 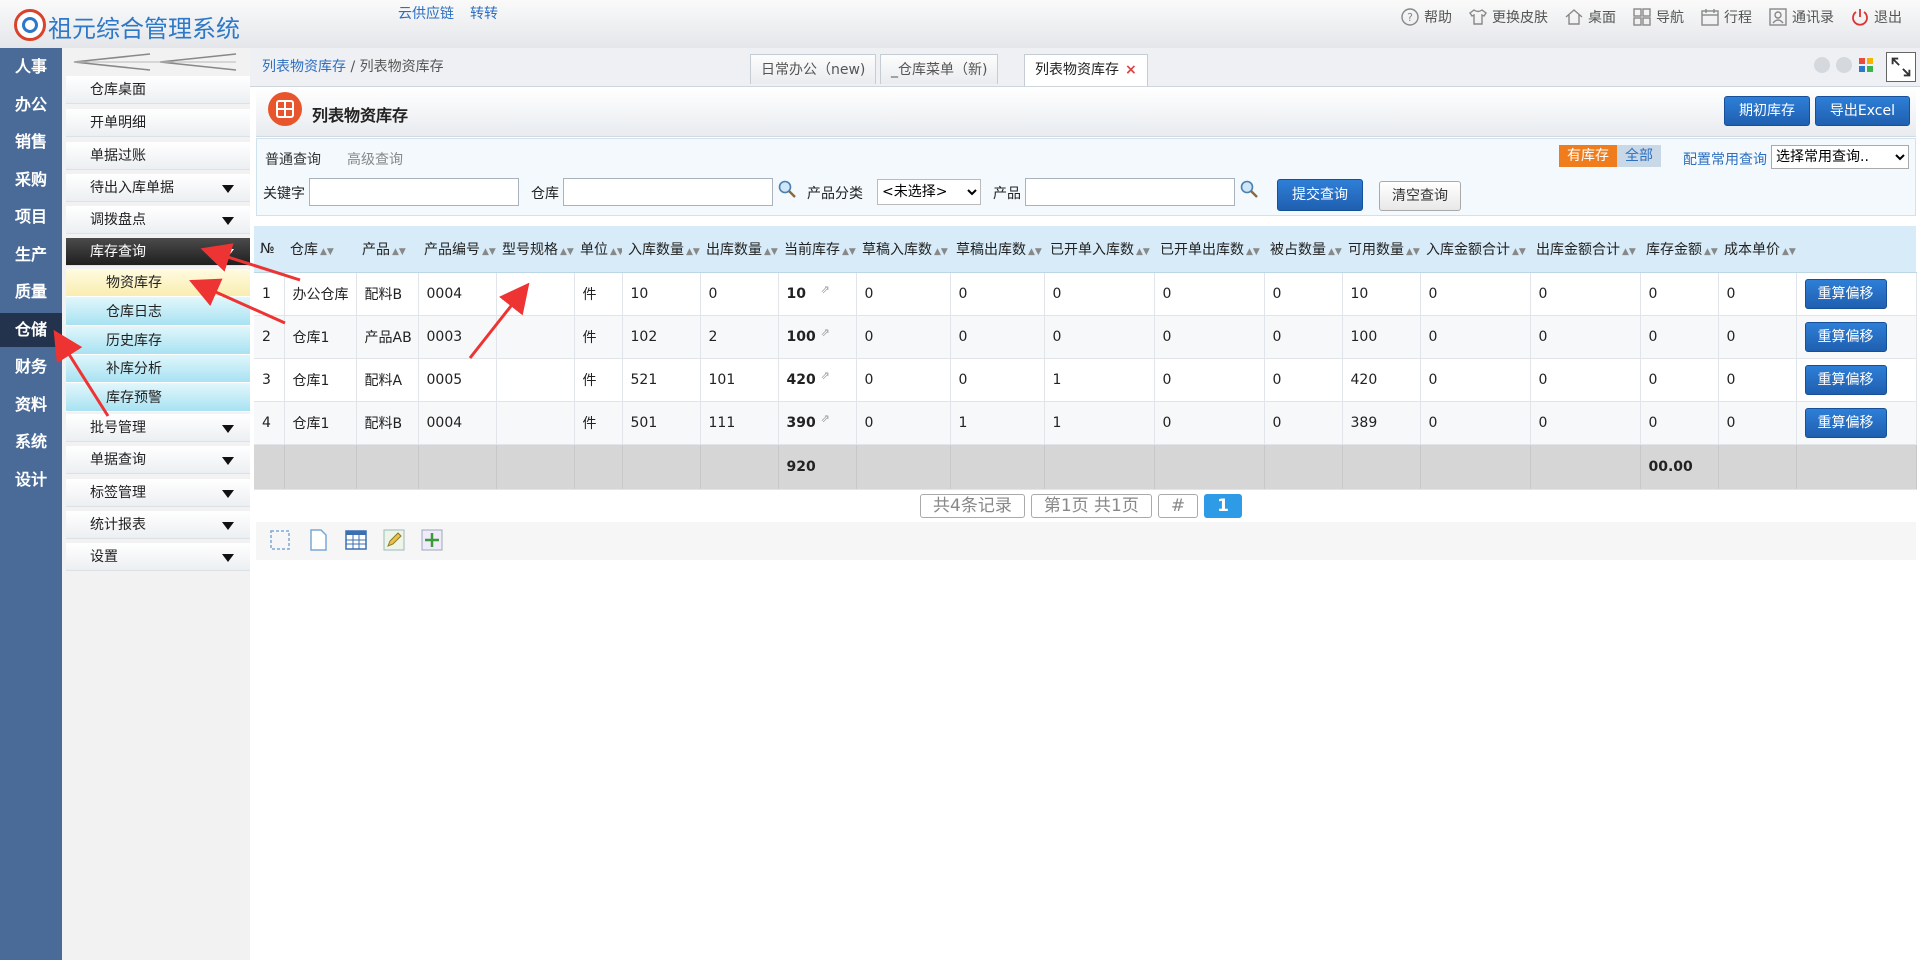 I want to click on add-column-icon, so click(x=432, y=540).